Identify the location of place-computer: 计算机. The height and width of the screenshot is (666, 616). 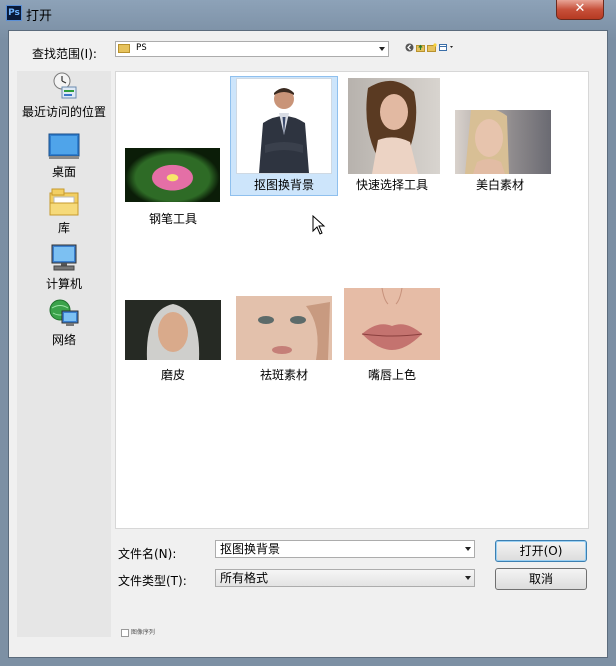
(64, 267).